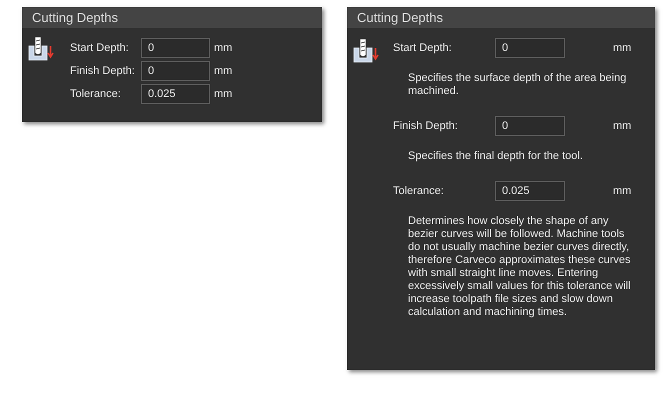  I want to click on field-description: Determines how closely the shape of any bezier curves will be followed. Machine tools do not usually machine bezier curves directly, therefore Carveco approximates these curves with small straight line moves. Entering excessively small values for this tolerance will increase toolpath file sizes and slow down calculation and machining times., so click(520, 267).